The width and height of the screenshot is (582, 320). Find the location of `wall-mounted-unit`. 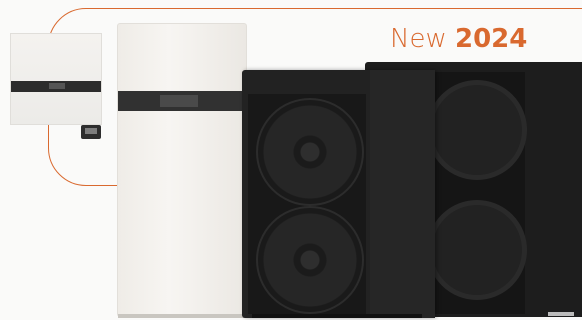

wall-mounted-unit is located at coordinates (56, 79).